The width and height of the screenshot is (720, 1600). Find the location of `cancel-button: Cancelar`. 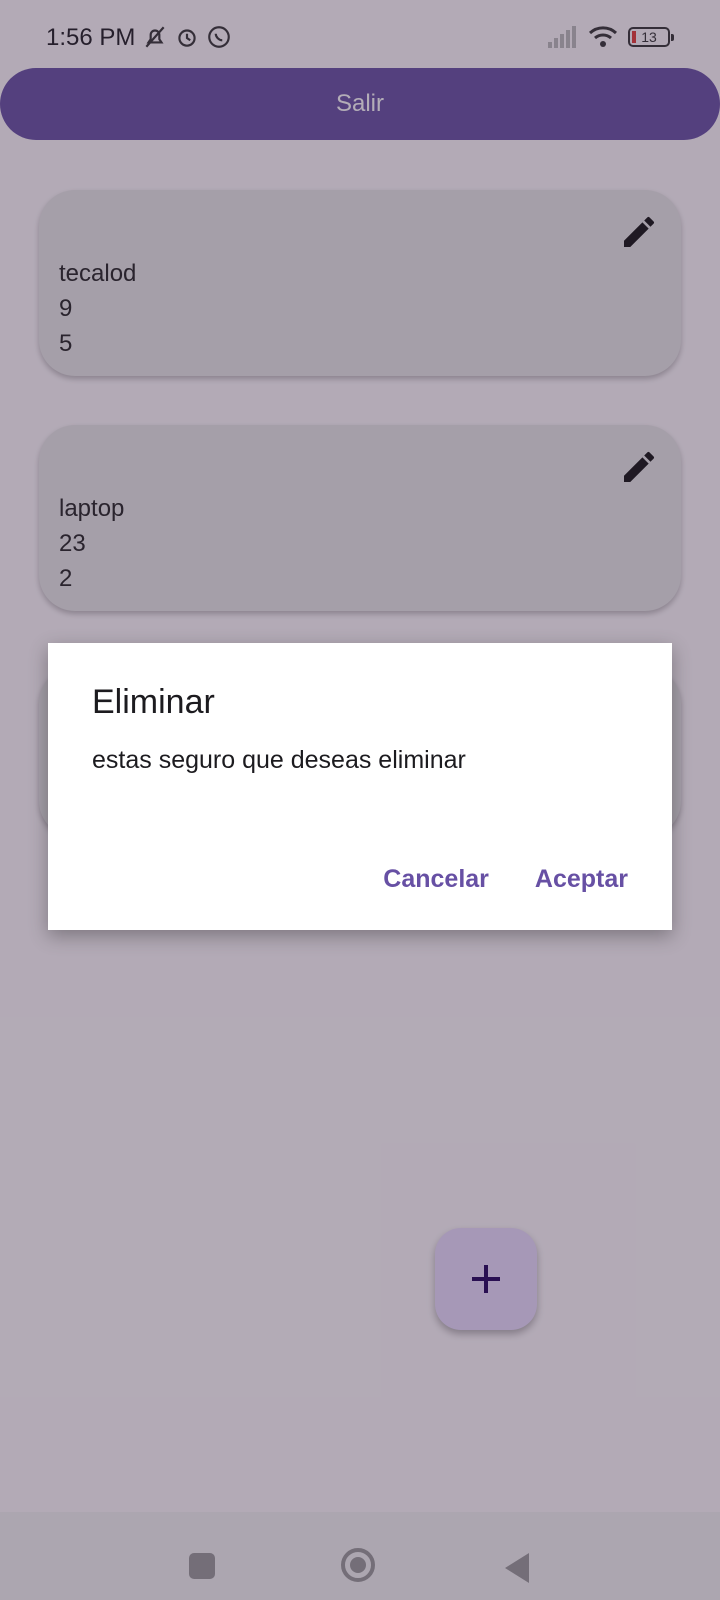

cancel-button: Cancelar is located at coordinates (436, 879).